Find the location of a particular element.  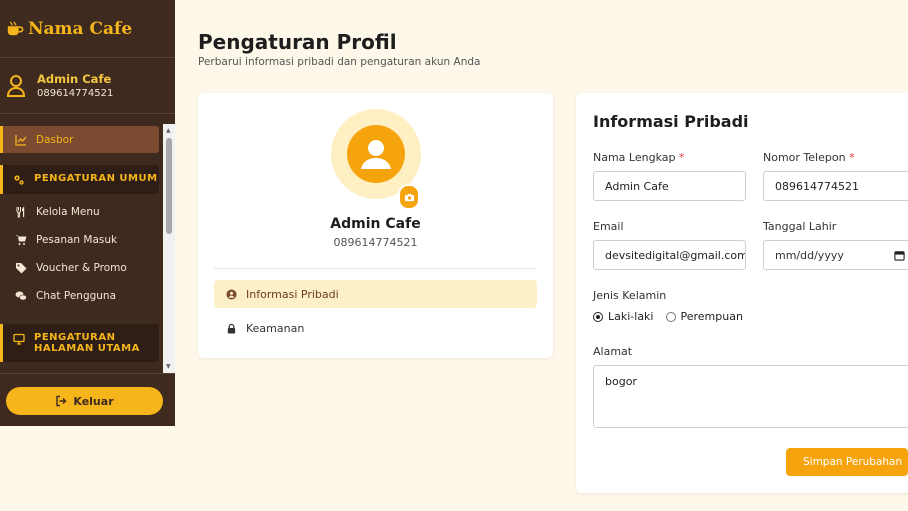

birth-date-placeholder: mm/dd/yyyy is located at coordinates (809, 255).